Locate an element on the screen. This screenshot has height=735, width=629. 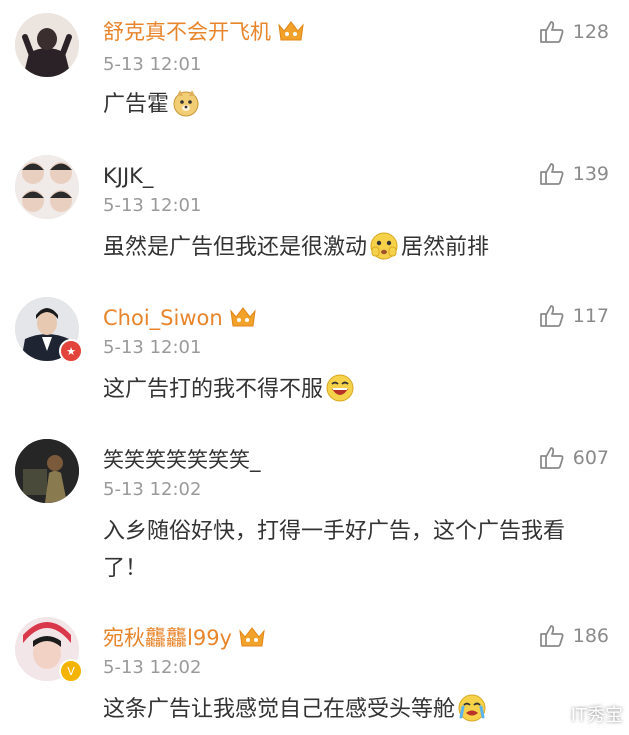
username: KJJK_ is located at coordinates (128, 176).